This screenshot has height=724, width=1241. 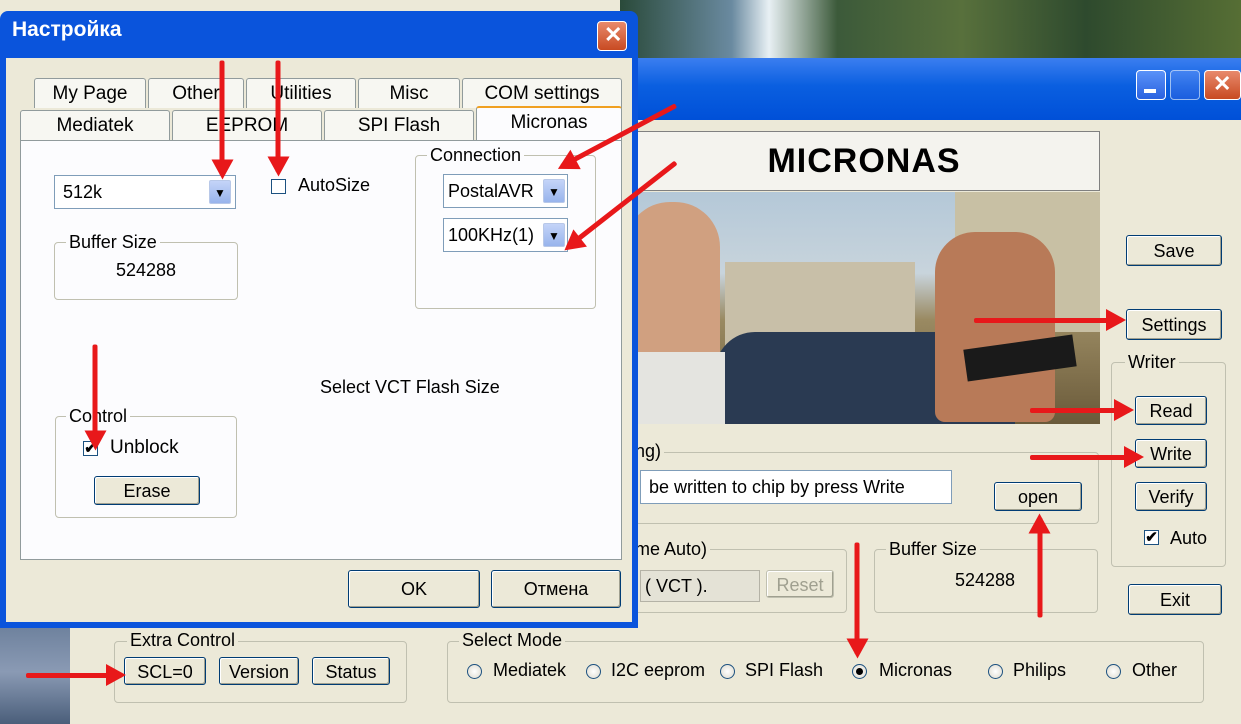 What do you see at coordinates (1152, 362) in the screenshot?
I see `writer-group-label: Writer` at bounding box center [1152, 362].